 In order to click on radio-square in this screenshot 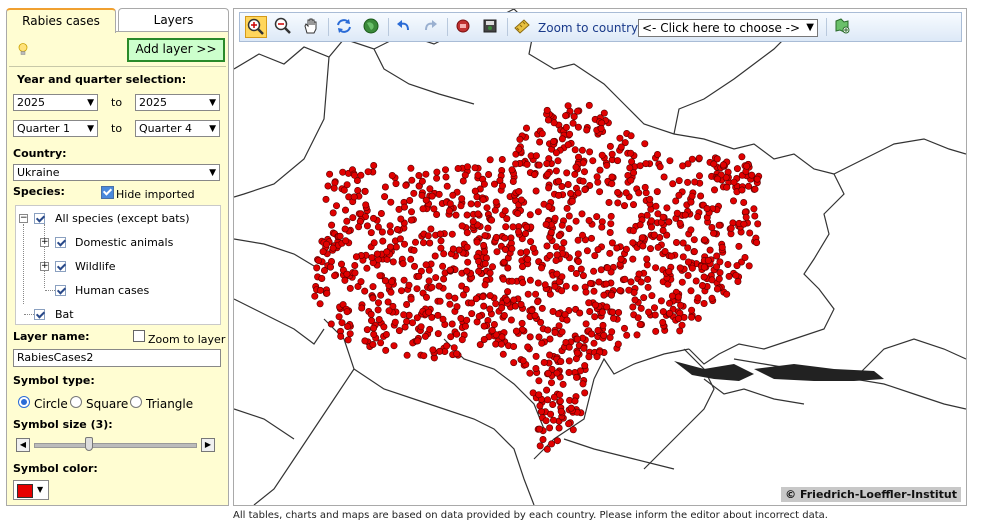, I will do `click(76, 402)`.